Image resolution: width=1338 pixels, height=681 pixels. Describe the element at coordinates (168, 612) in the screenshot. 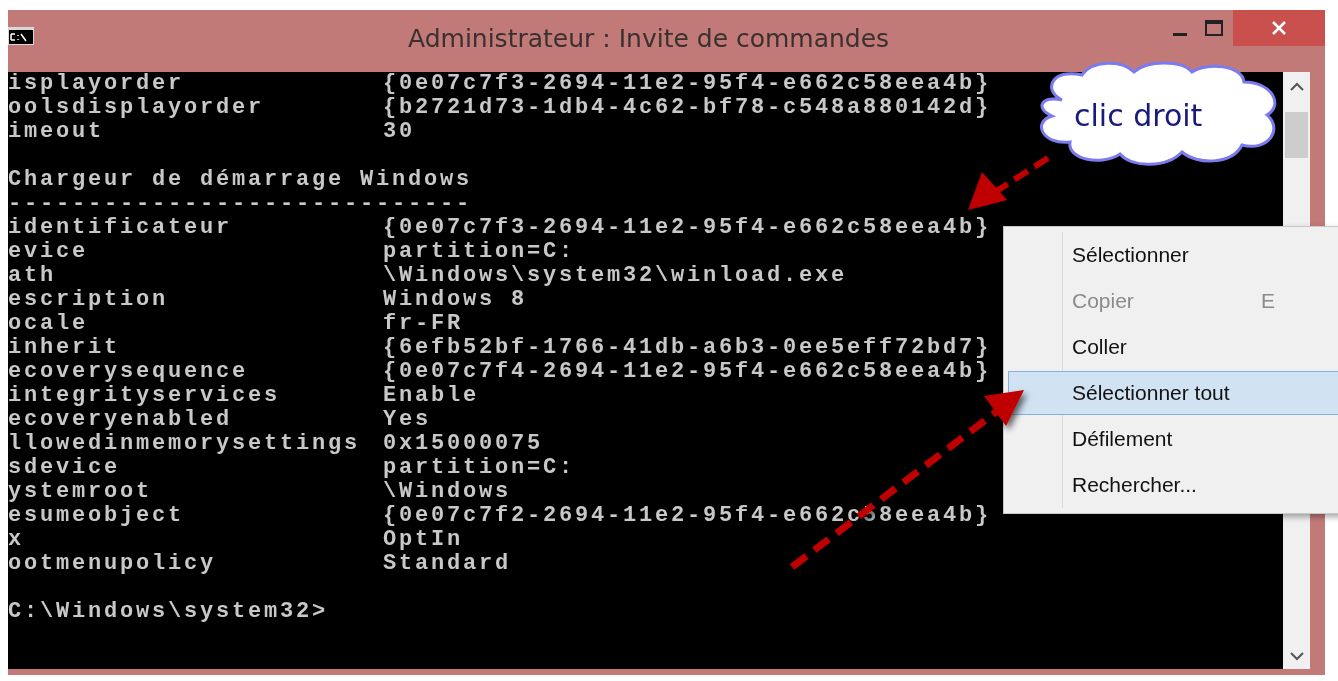

I see `console-text: C:\Windows\system32>` at that location.